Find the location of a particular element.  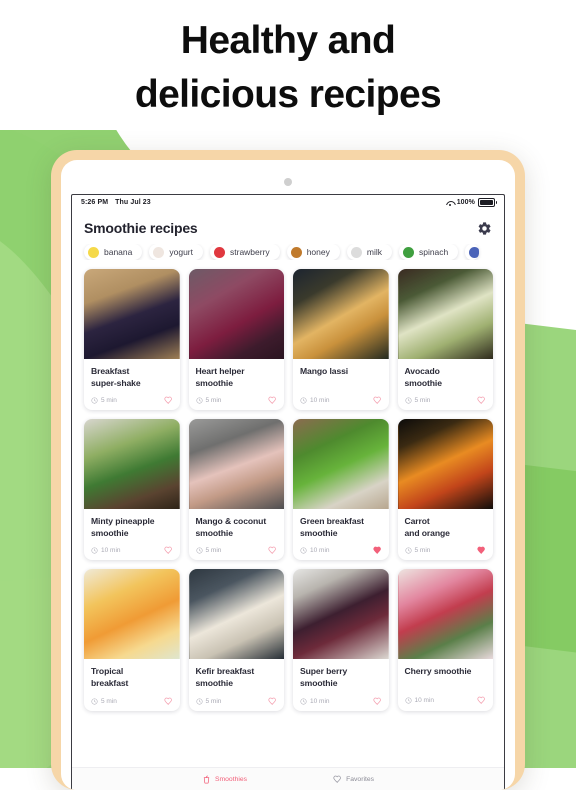

recipe-card-footer: 5 min is located at coordinates (236, 550).